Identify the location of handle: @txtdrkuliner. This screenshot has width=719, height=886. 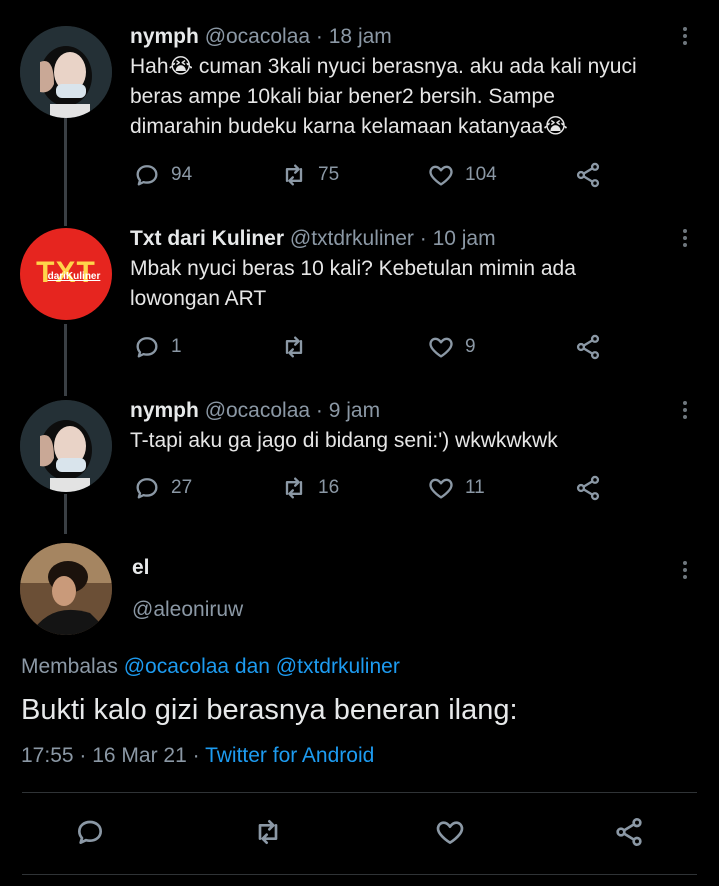
(352, 238).